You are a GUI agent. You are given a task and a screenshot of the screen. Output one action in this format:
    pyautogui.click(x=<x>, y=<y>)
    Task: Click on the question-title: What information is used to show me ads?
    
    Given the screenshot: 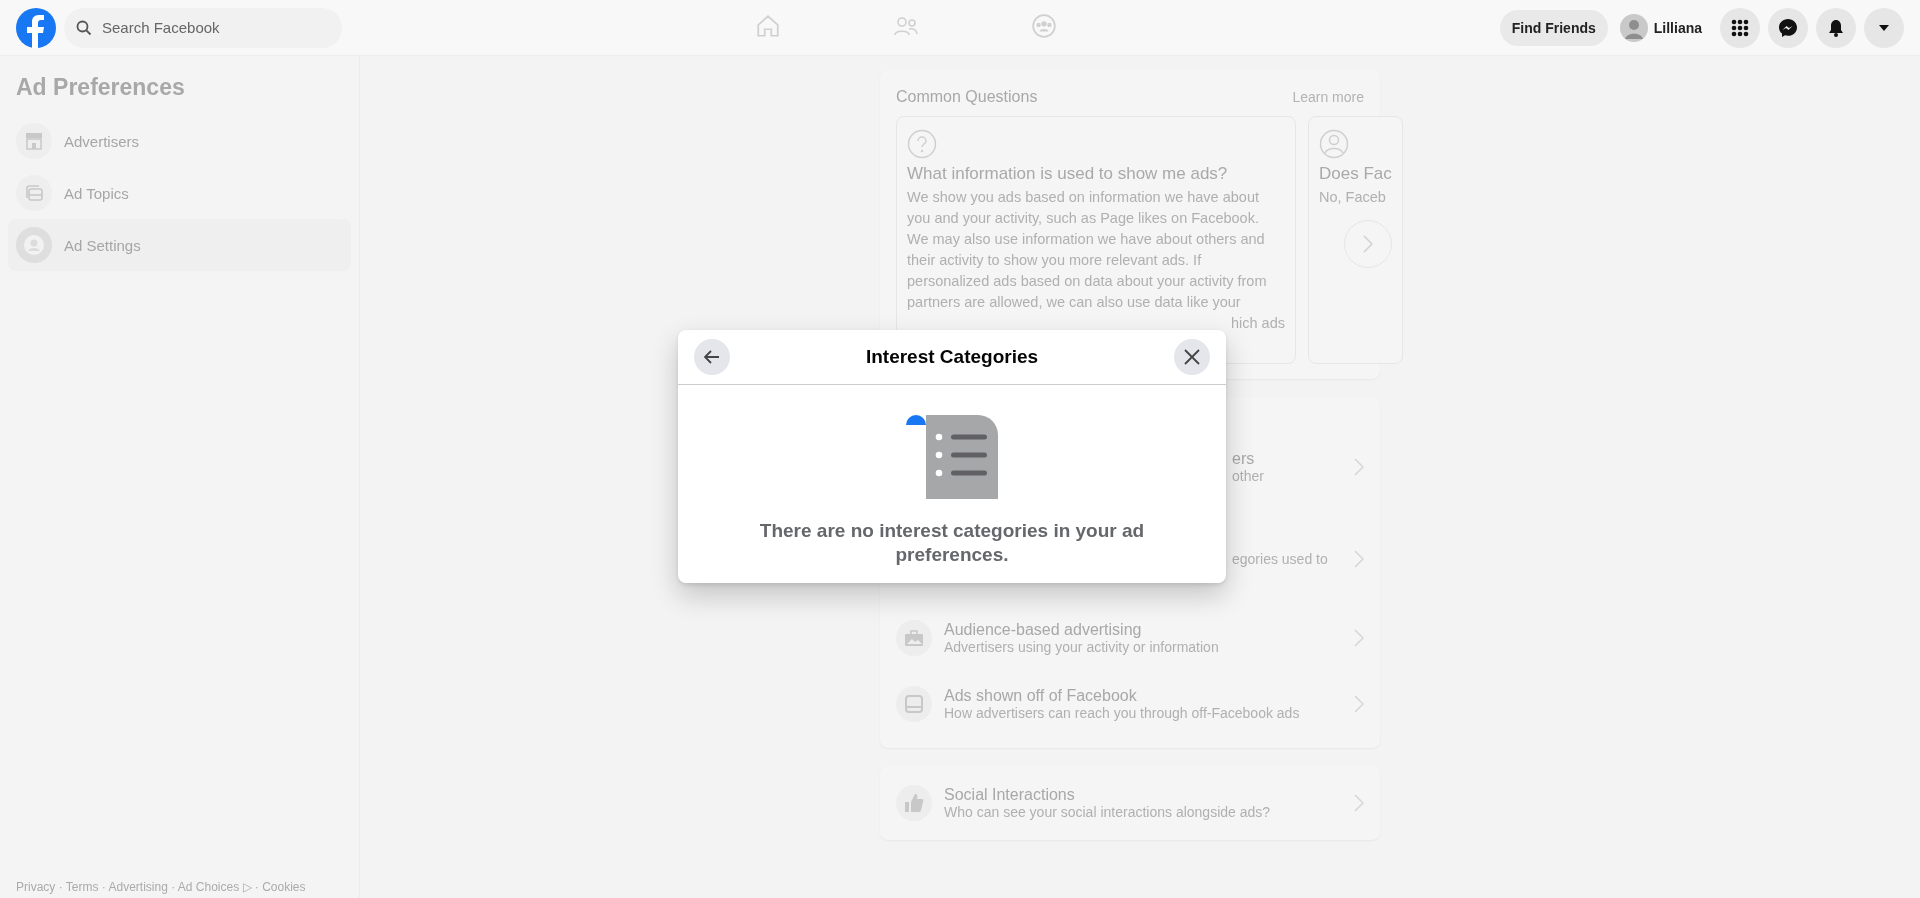 What is the action you would take?
    pyautogui.click(x=1068, y=174)
    